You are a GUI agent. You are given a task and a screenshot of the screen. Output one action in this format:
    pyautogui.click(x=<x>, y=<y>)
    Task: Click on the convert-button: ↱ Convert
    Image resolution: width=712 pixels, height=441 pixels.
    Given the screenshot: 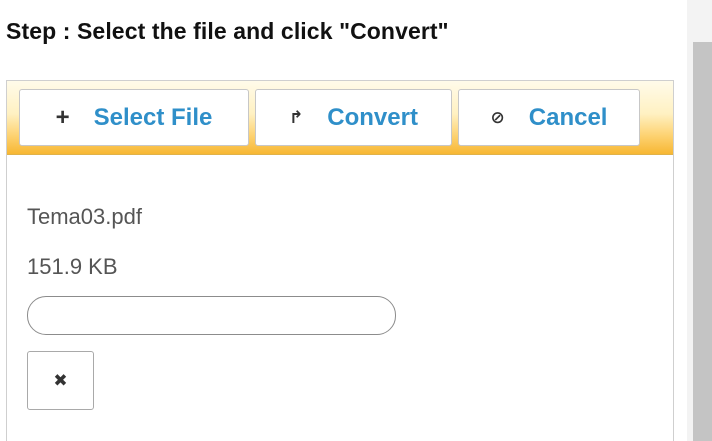 What is the action you would take?
    pyautogui.click(x=353, y=117)
    